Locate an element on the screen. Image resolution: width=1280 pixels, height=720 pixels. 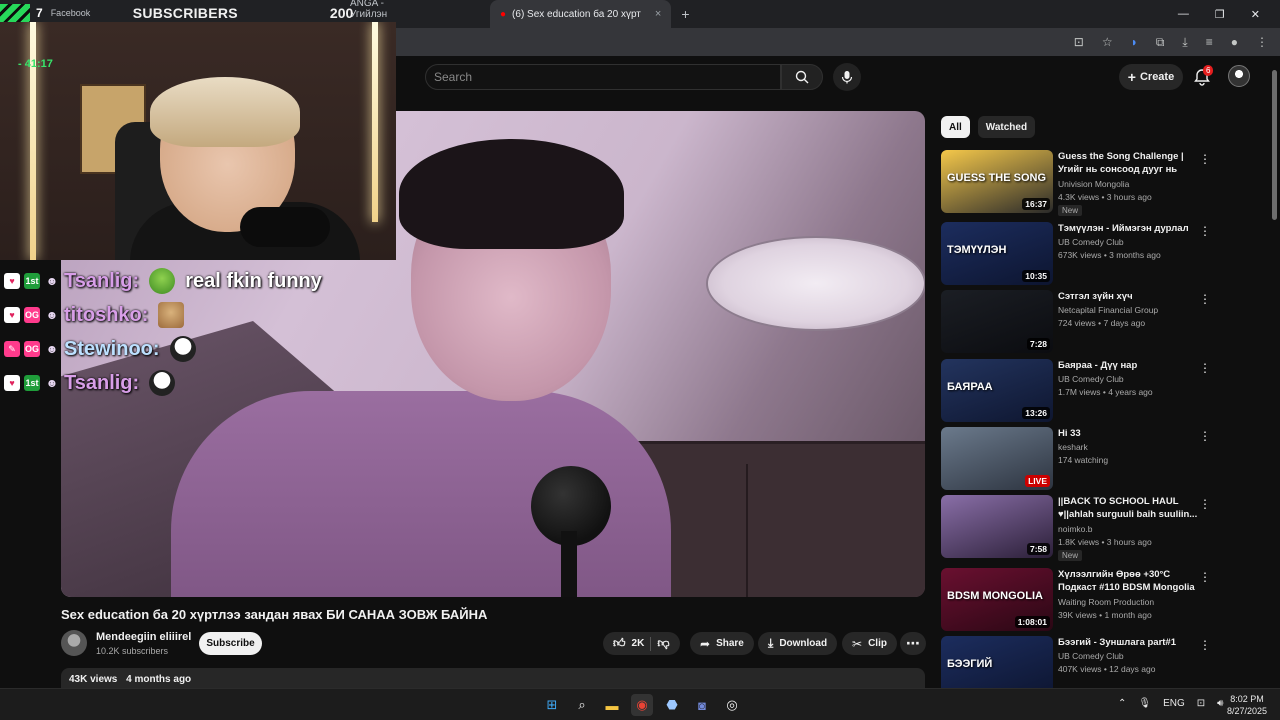
subscribe-button: Subscribe is located at coordinates (230, 643).